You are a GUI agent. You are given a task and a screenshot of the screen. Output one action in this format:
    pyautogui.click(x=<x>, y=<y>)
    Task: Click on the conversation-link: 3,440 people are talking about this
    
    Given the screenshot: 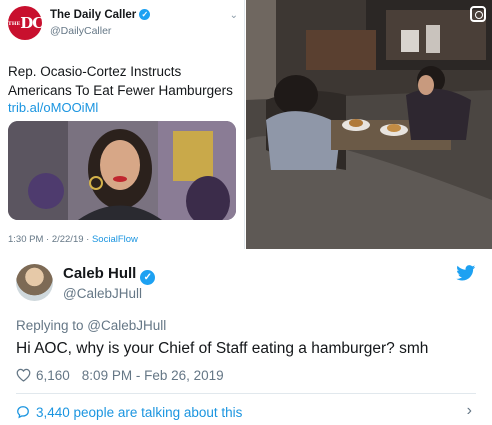 What is the action you would take?
    pyautogui.click(x=129, y=412)
    